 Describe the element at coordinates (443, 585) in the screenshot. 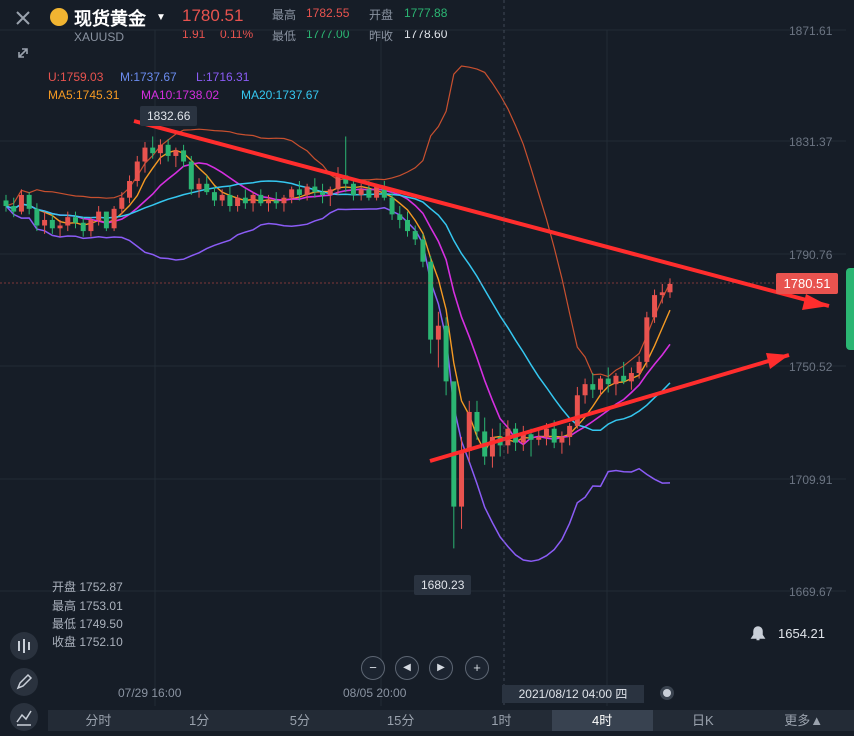

I see `low-callout: 1680.23` at that location.